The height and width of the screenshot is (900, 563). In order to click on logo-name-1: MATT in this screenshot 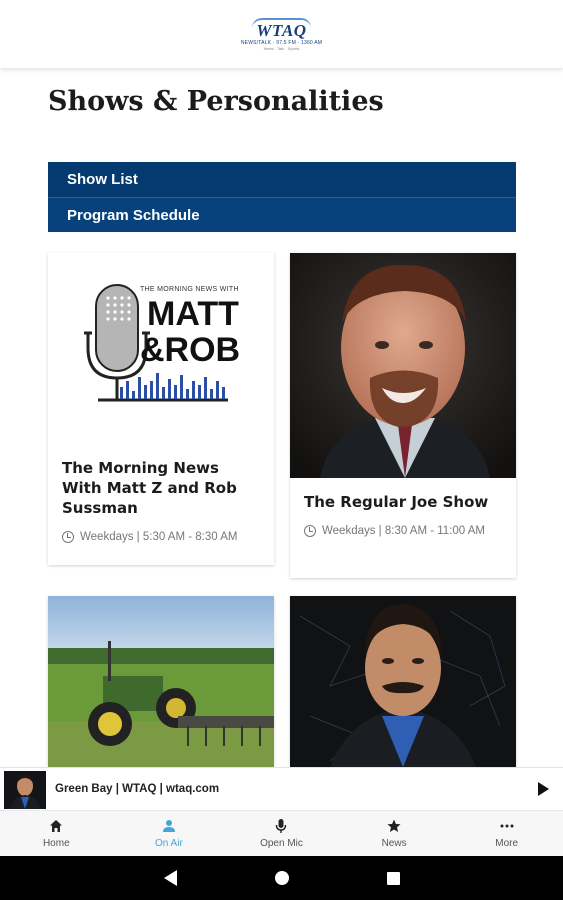, I will do `click(193, 314)`.